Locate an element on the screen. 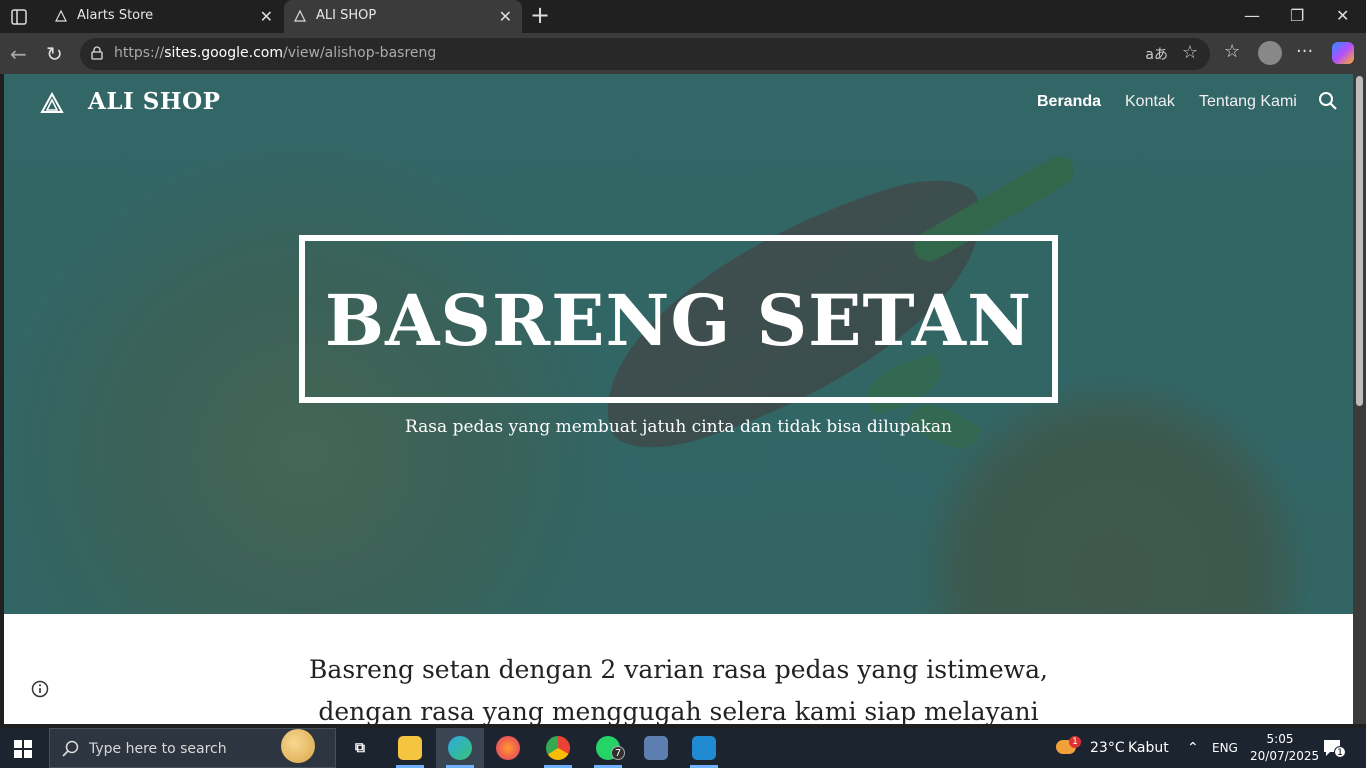 This screenshot has height=768, width=1366. restore-icon: ❐ is located at coordinates (1297, 15).